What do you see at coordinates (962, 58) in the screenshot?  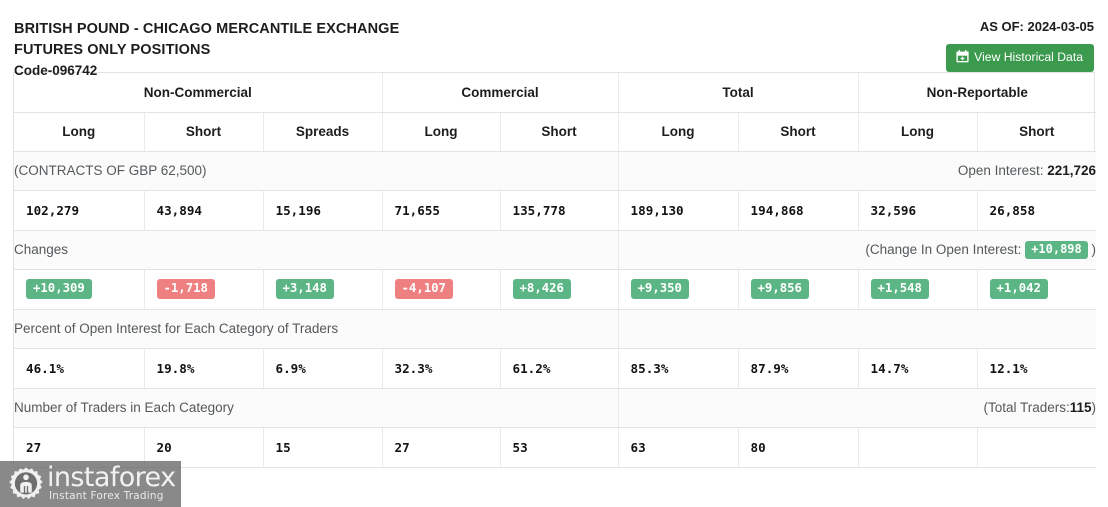 I see `calendar-icon` at bounding box center [962, 58].